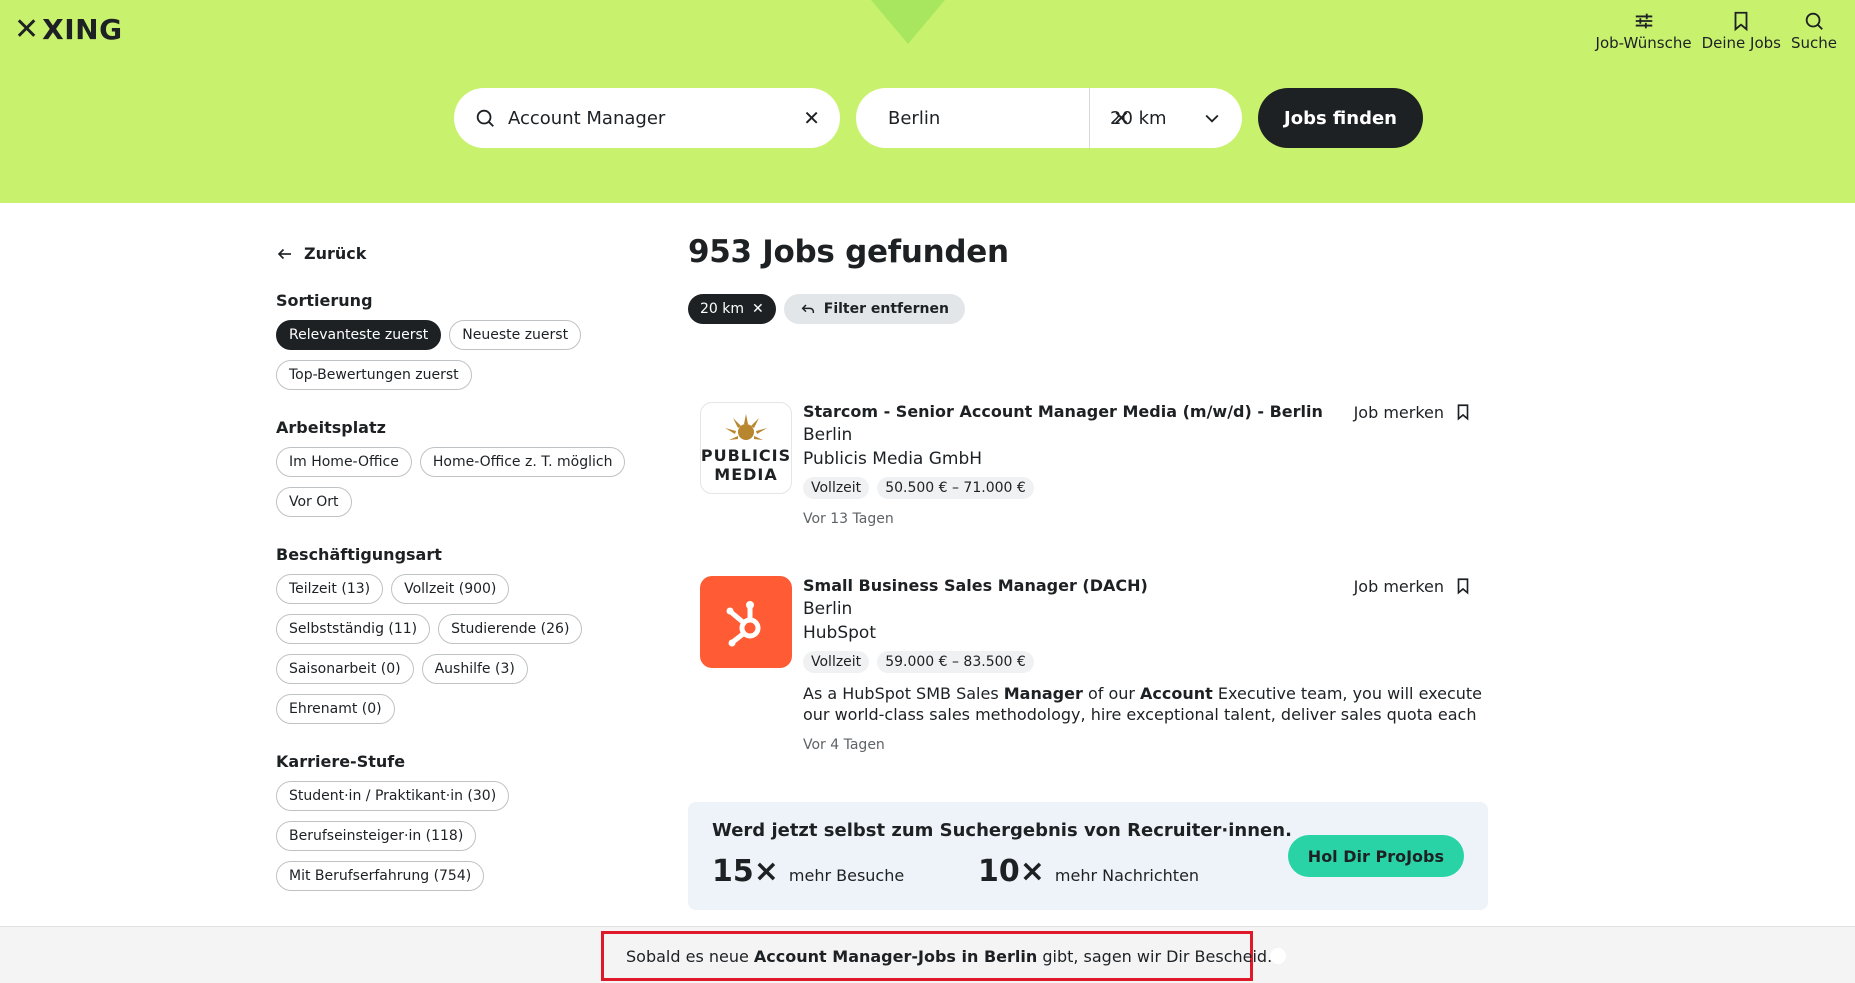 This screenshot has height=983, width=1855. What do you see at coordinates (341, 761) in the screenshot?
I see `section-title-career-level: Karriere-Stufe` at bounding box center [341, 761].